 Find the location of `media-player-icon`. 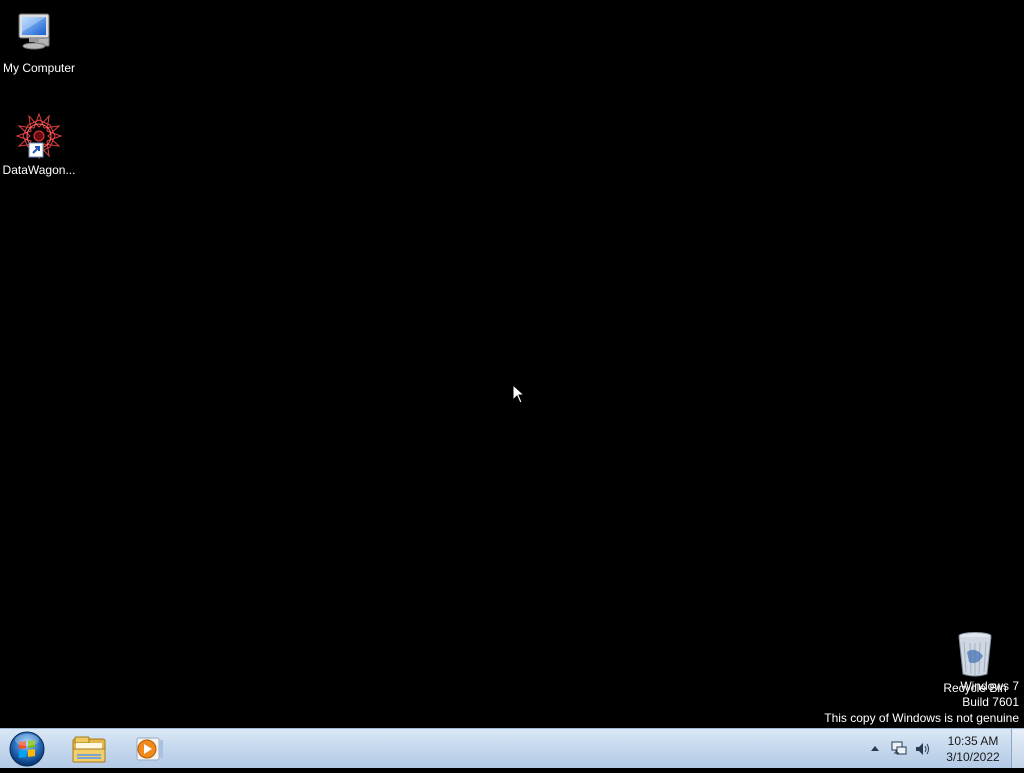

media-player-icon is located at coordinates (149, 749).